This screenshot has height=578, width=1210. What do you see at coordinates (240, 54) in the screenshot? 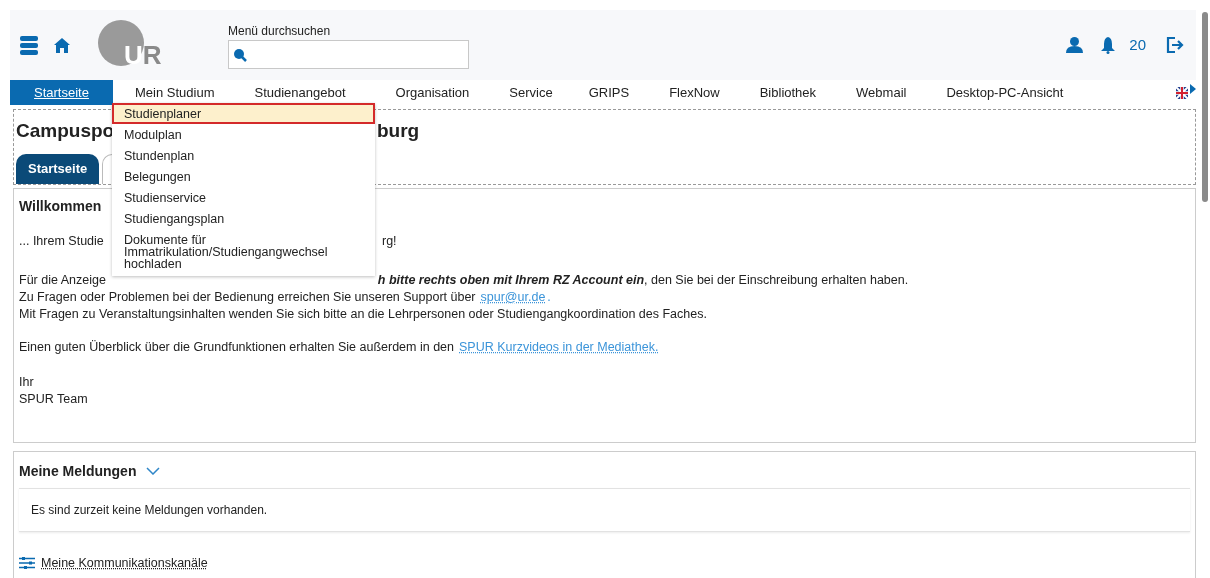
I see `search-icon` at bounding box center [240, 54].